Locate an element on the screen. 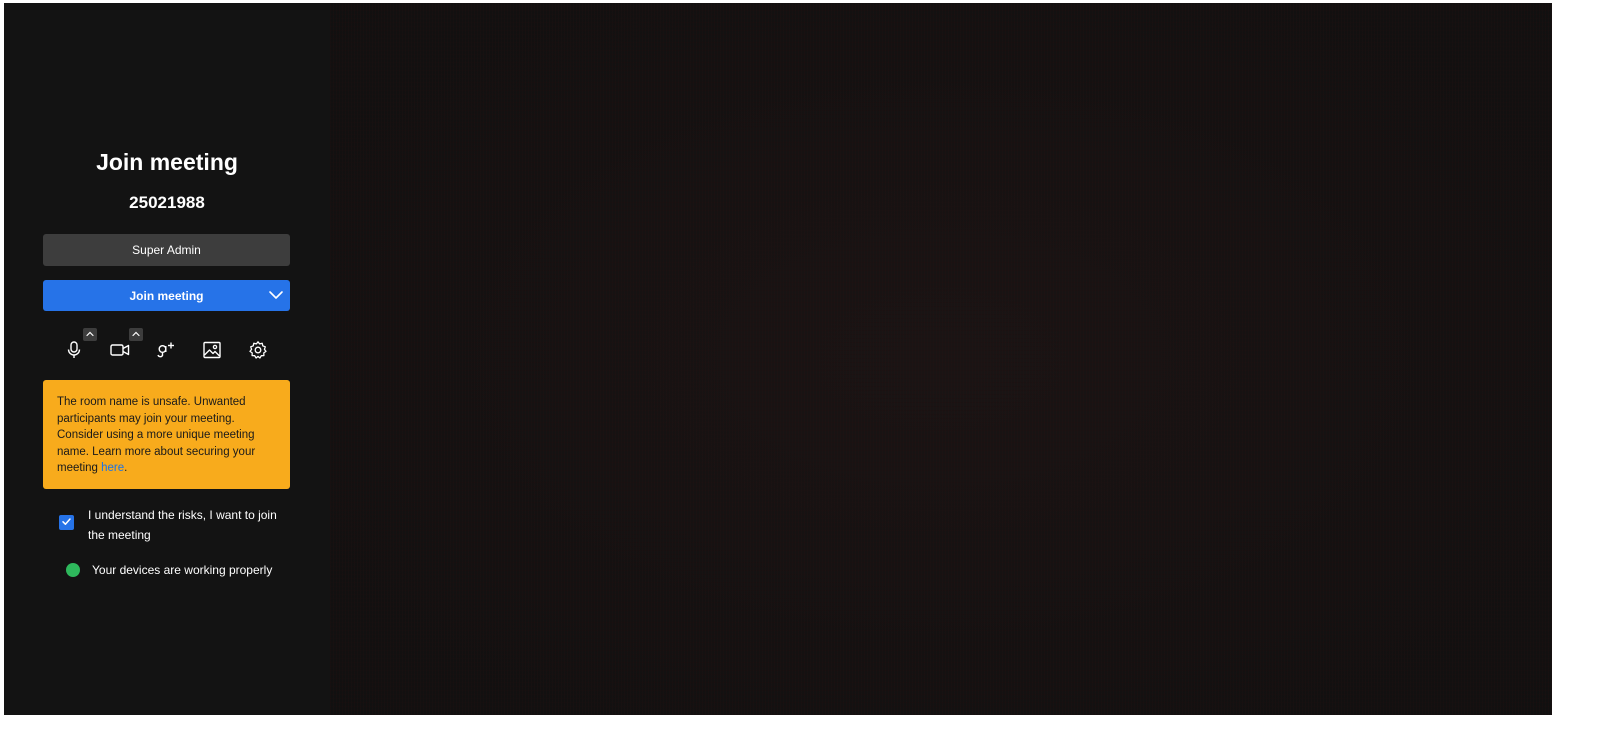 The width and height of the screenshot is (1600, 737). checkmark-icon is located at coordinates (66, 523).